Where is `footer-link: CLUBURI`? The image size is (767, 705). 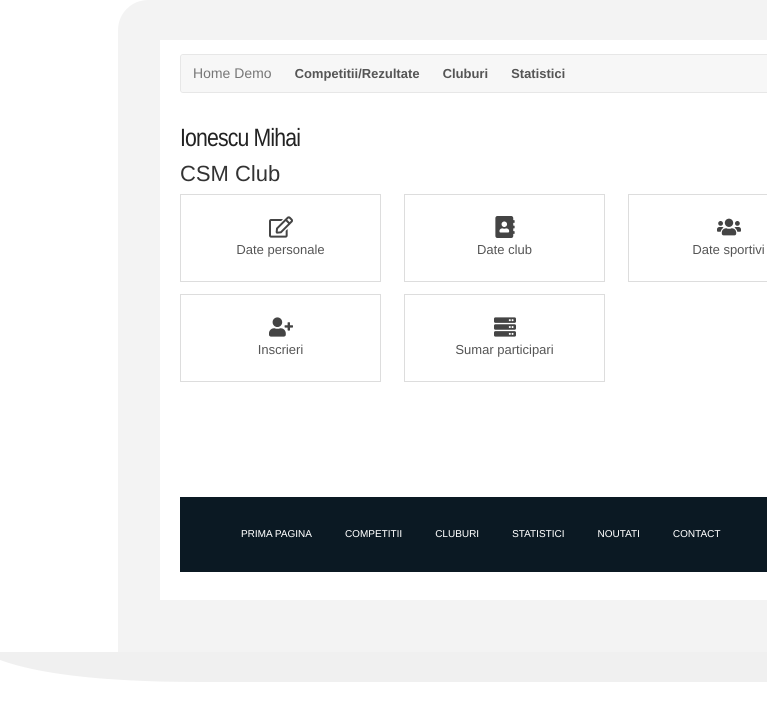 footer-link: CLUBURI is located at coordinates (457, 534).